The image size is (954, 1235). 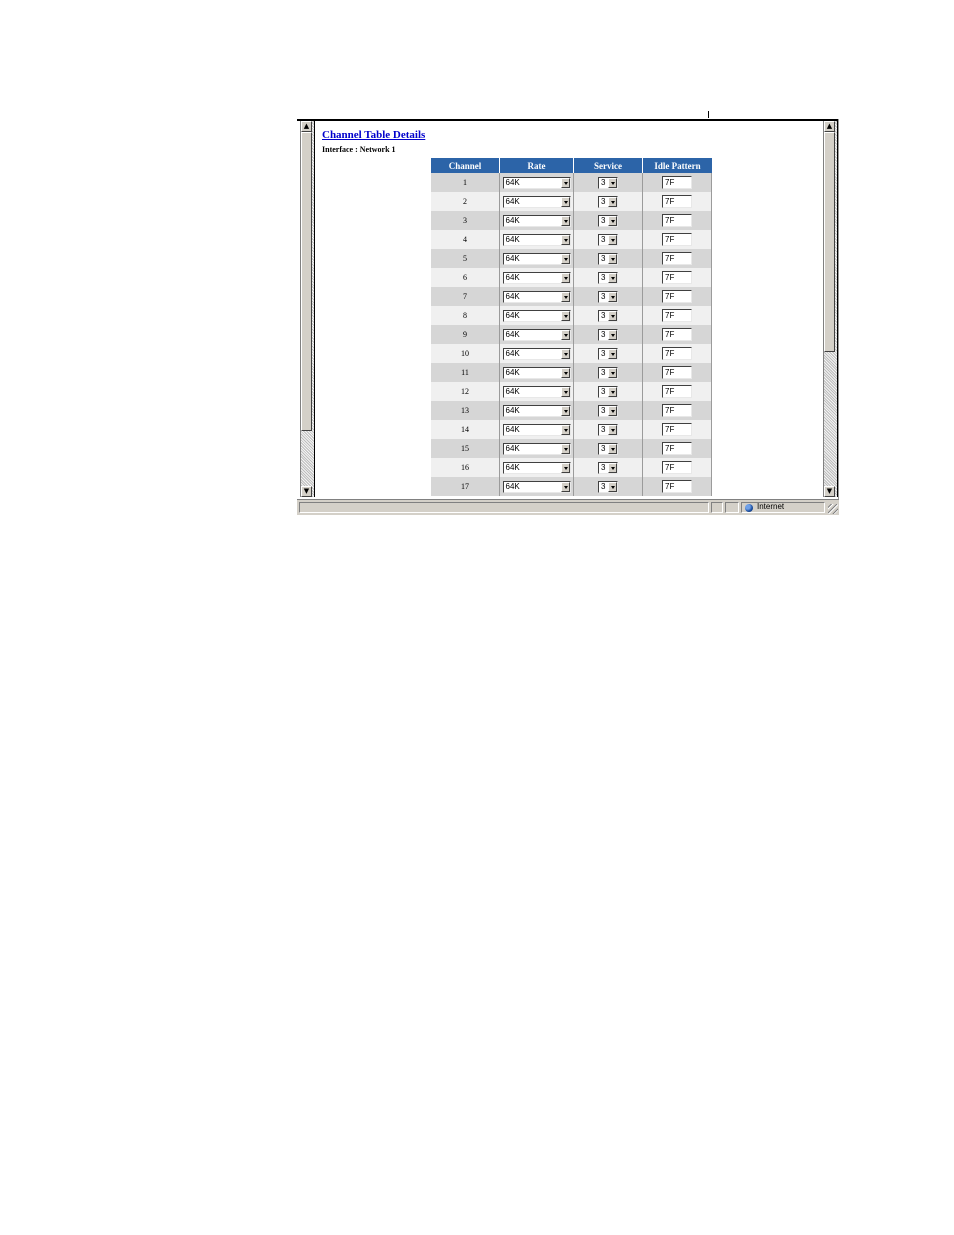 What do you see at coordinates (465, 353) in the screenshot?
I see `channel-number: 10` at bounding box center [465, 353].